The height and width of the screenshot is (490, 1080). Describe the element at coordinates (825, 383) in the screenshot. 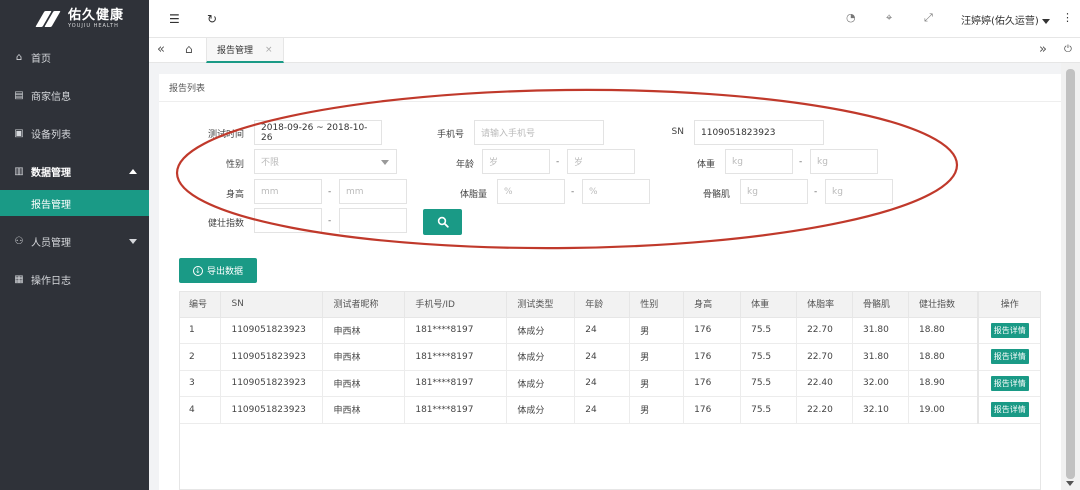

I see `table-cell: 22.40` at that location.